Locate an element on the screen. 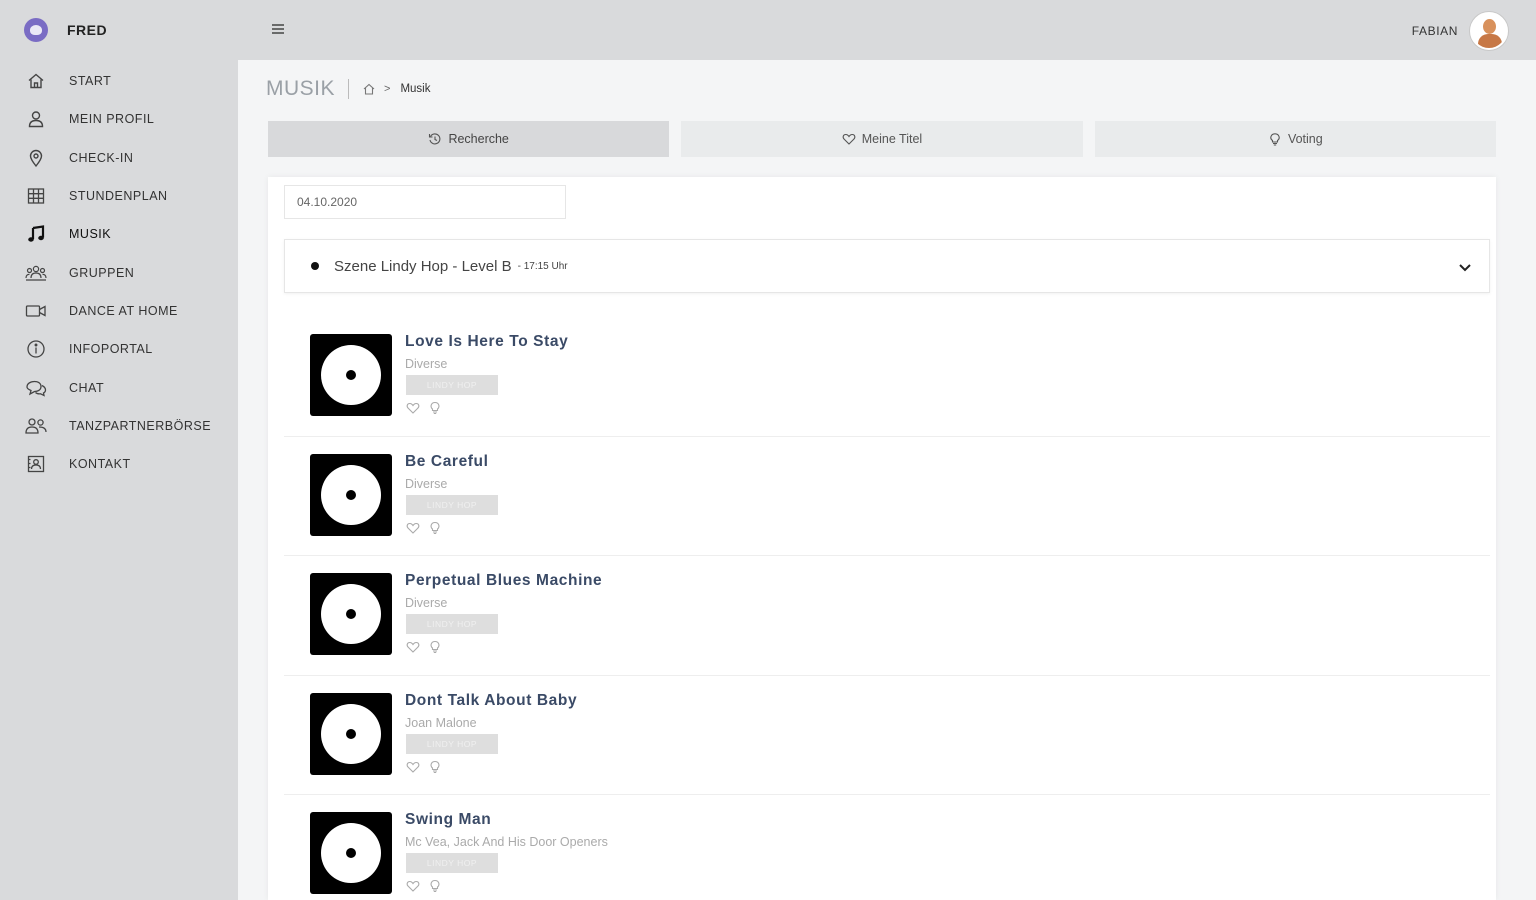  breadcrumb-home-icon is located at coordinates (369, 89).